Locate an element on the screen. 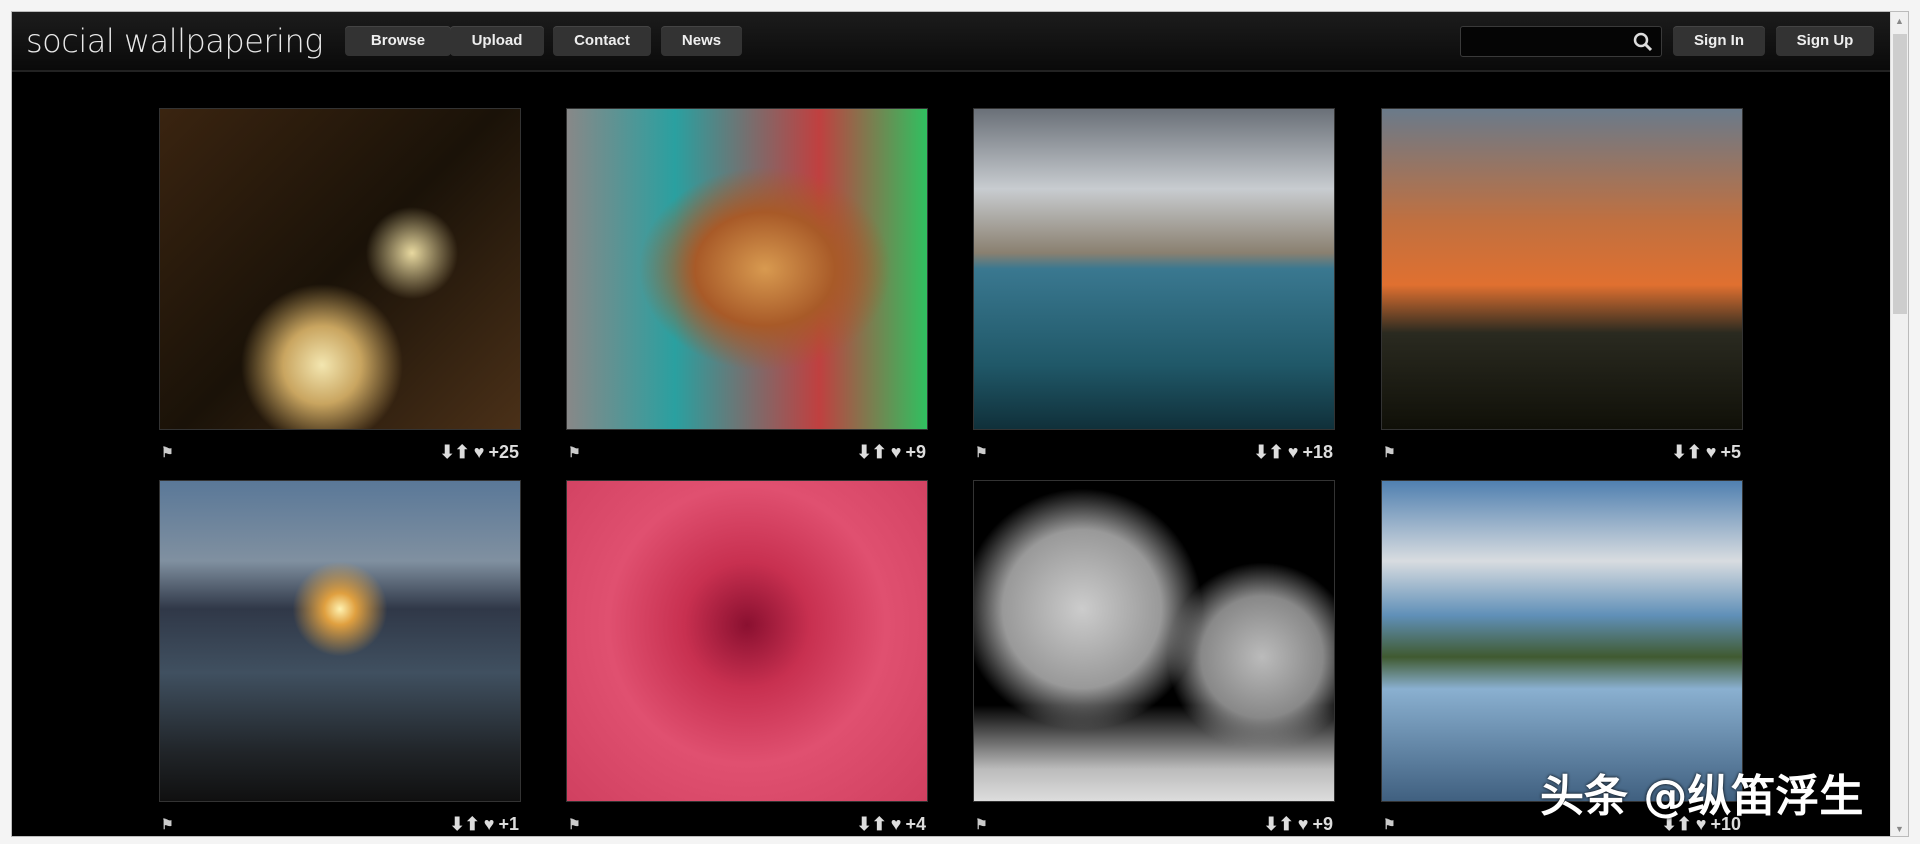 The height and width of the screenshot is (844, 1920). site-logo: social wallpapering is located at coordinates (174, 41).